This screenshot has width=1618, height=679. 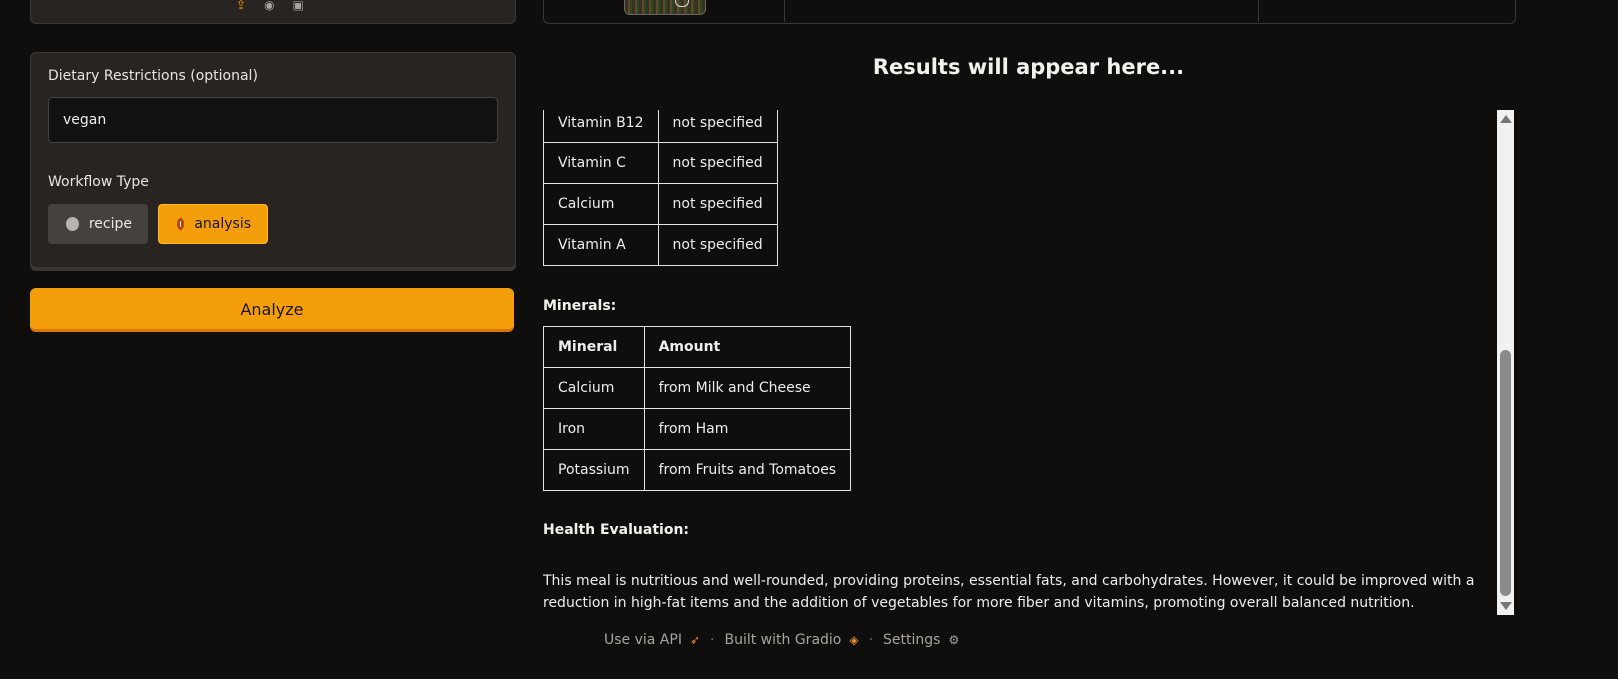 I want to click on mineral-amount: from Ham, so click(x=747, y=429).